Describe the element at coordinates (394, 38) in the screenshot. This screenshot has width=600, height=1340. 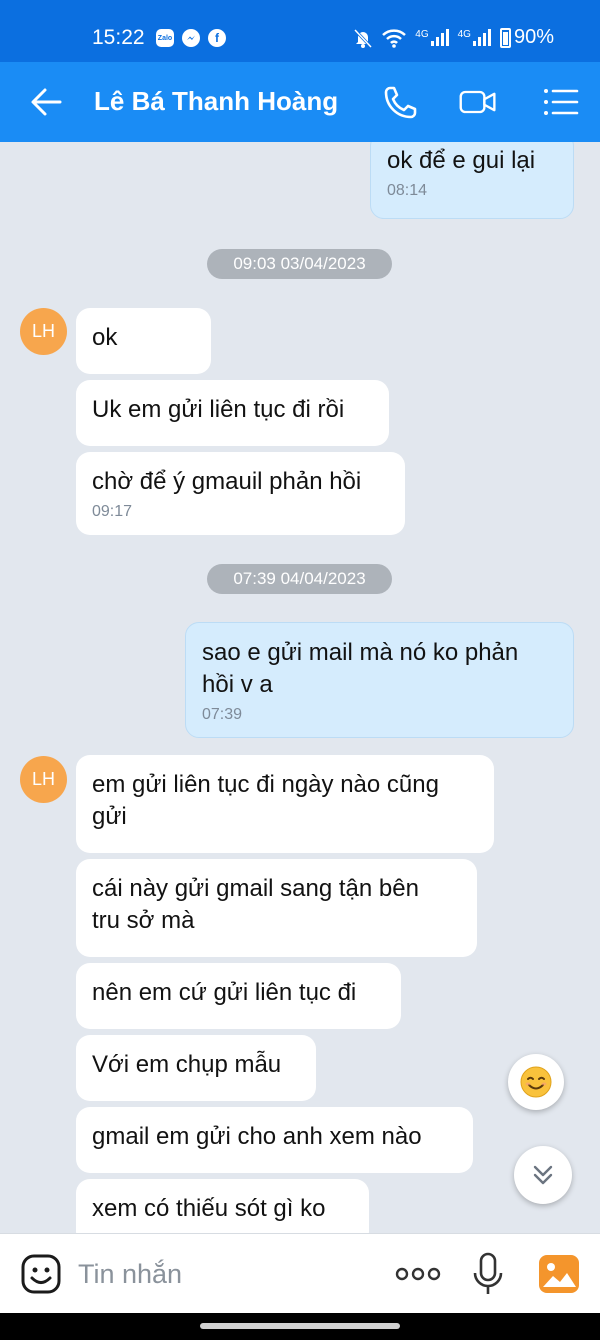
I see `wifi-icon` at that location.